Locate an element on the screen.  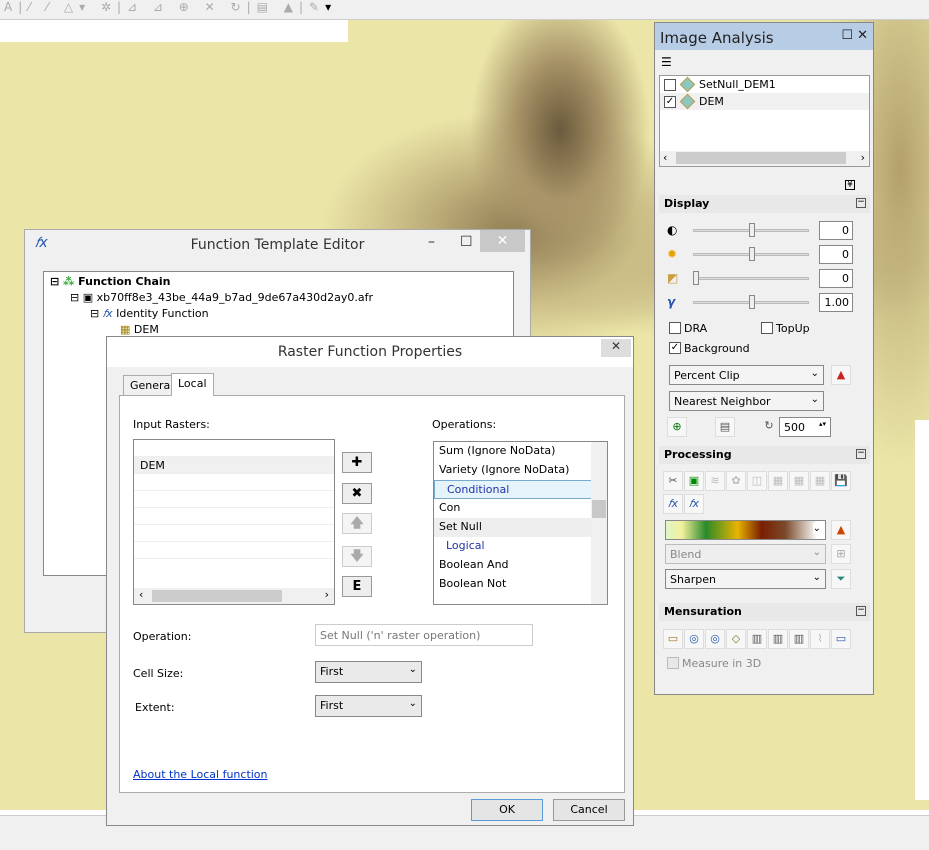
measure-height-icon: ▥ is located at coordinates (757, 639).